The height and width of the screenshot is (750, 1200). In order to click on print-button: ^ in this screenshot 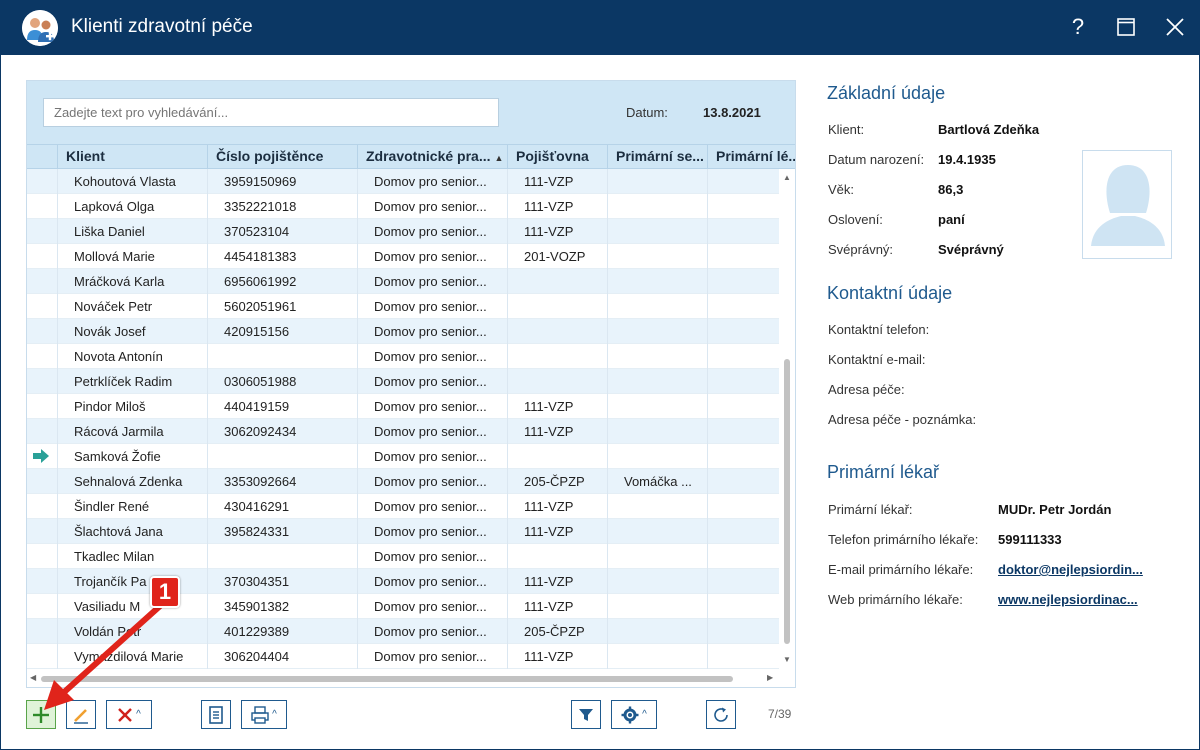, I will do `click(264, 714)`.